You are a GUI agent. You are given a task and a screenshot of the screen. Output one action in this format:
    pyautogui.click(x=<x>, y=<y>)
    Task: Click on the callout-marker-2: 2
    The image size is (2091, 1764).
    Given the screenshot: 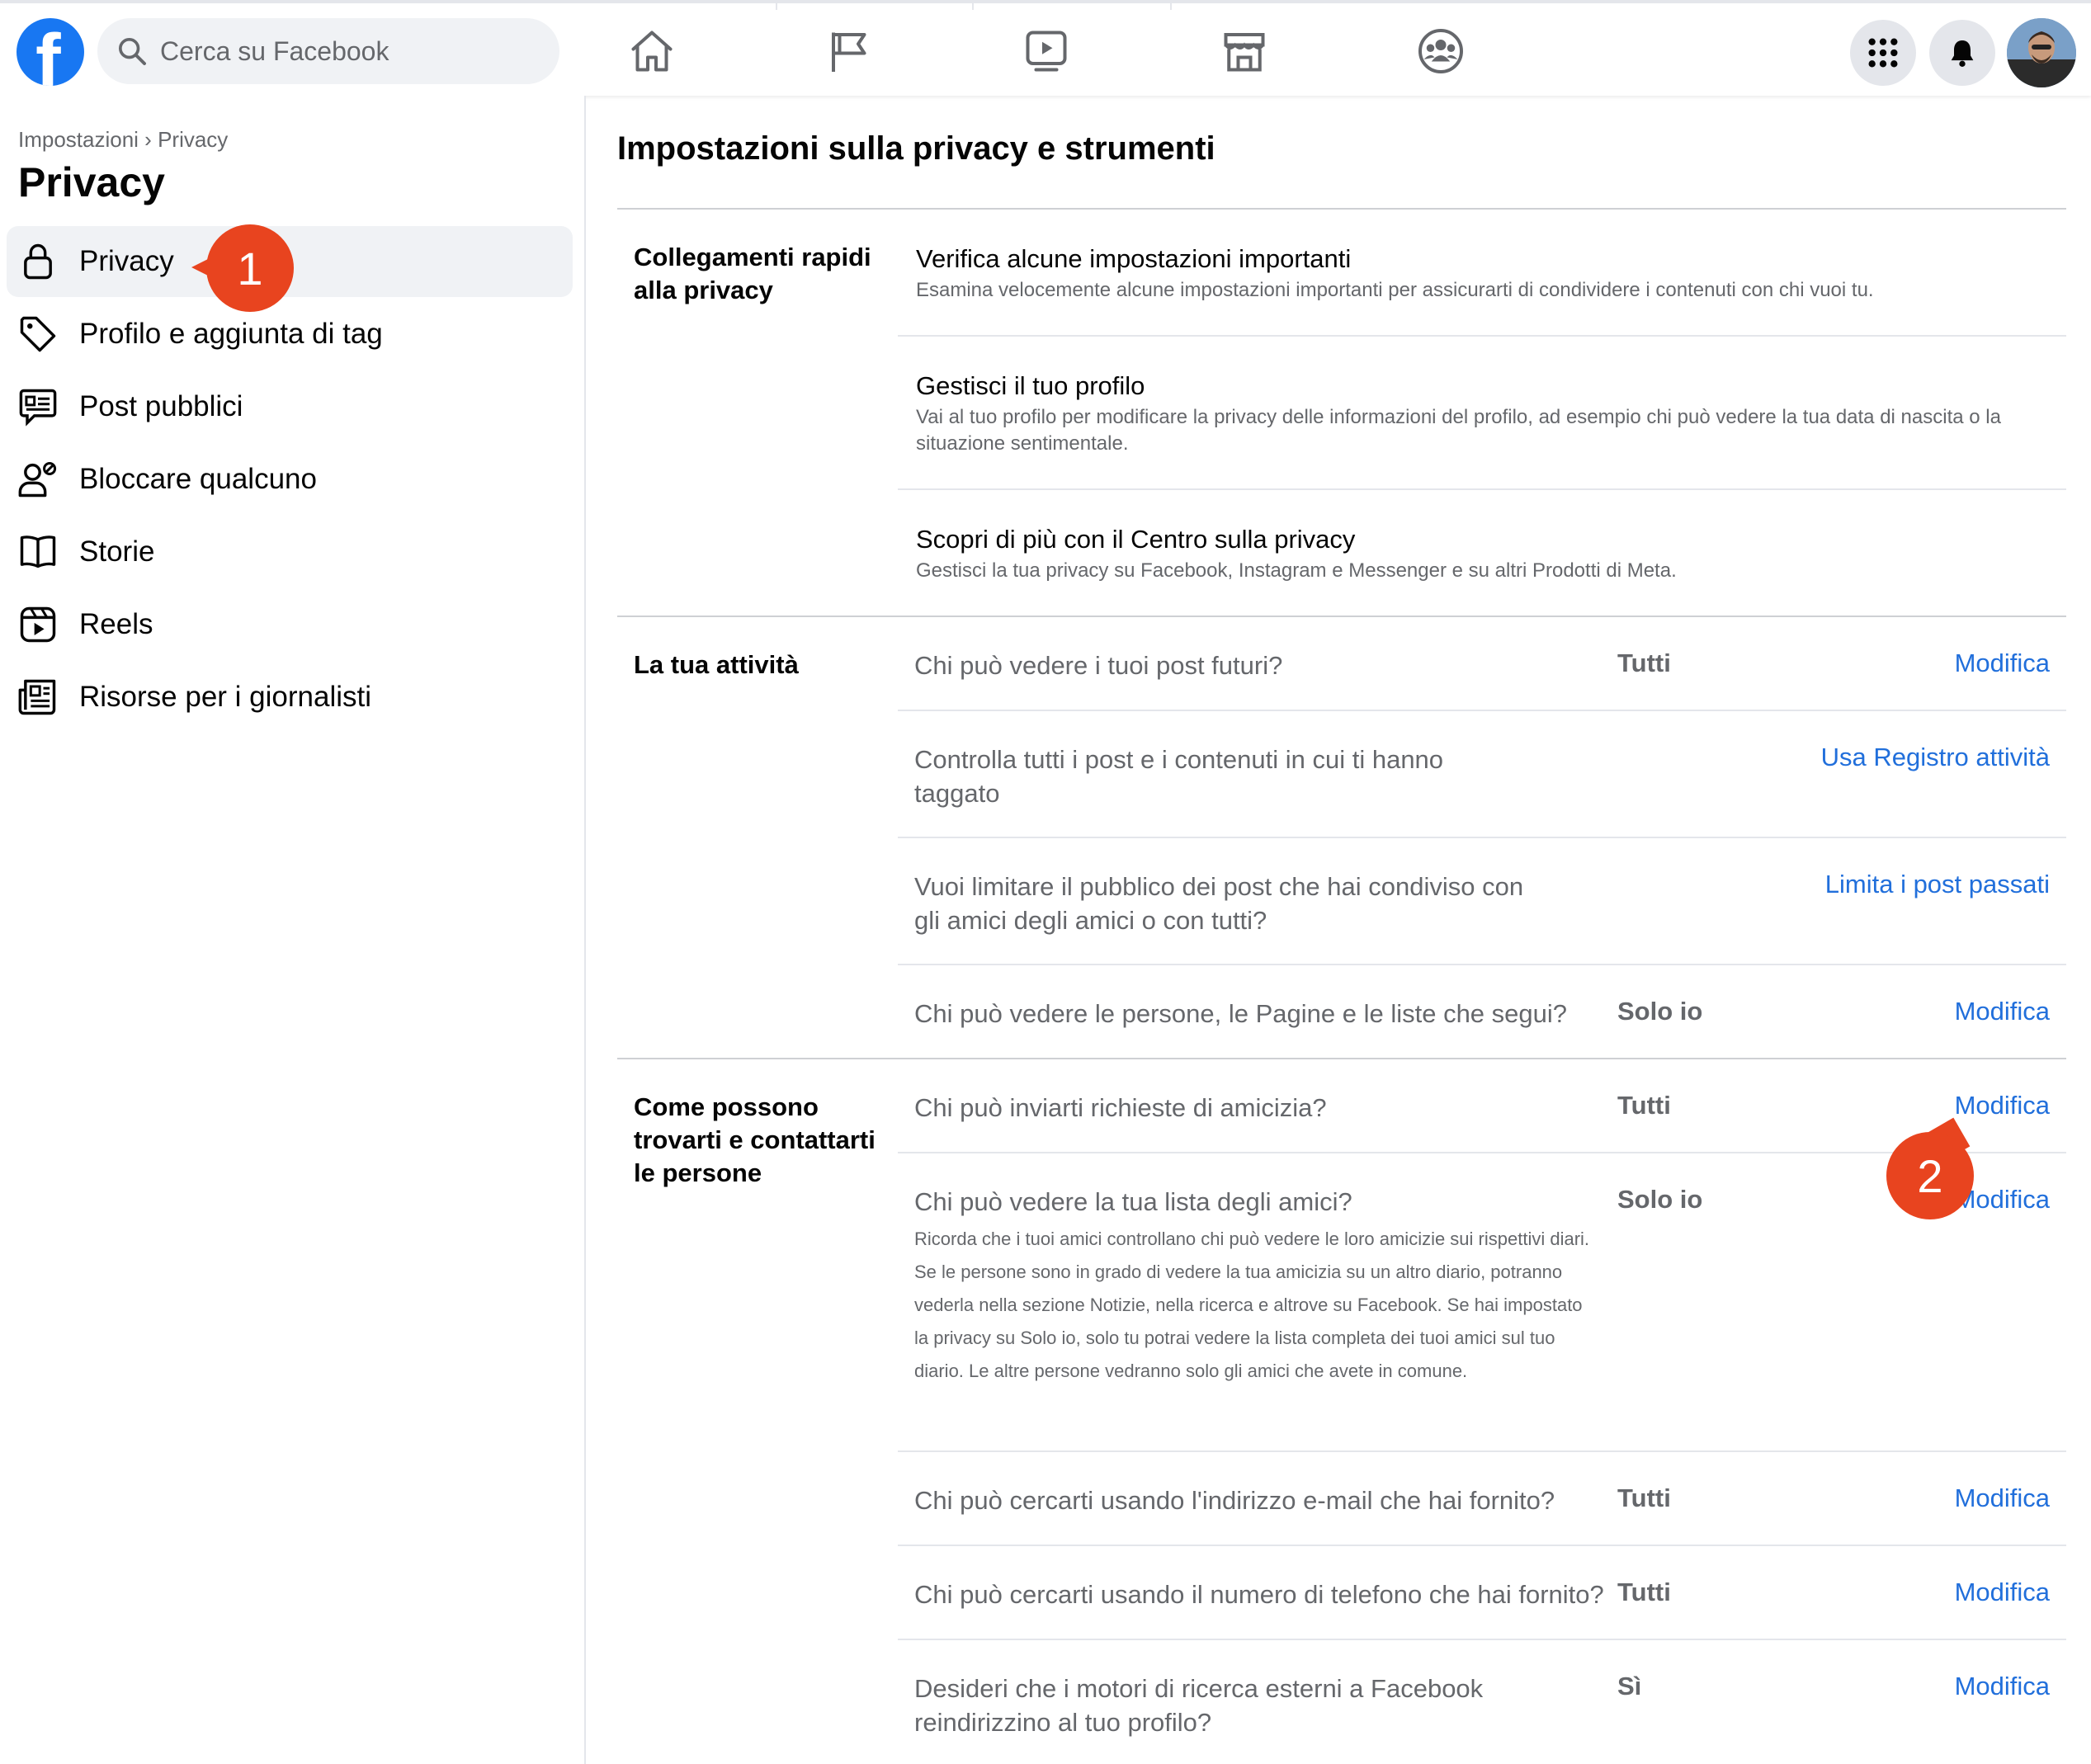 What is the action you would take?
    pyautogui.click(x=1930, y=1175)
    